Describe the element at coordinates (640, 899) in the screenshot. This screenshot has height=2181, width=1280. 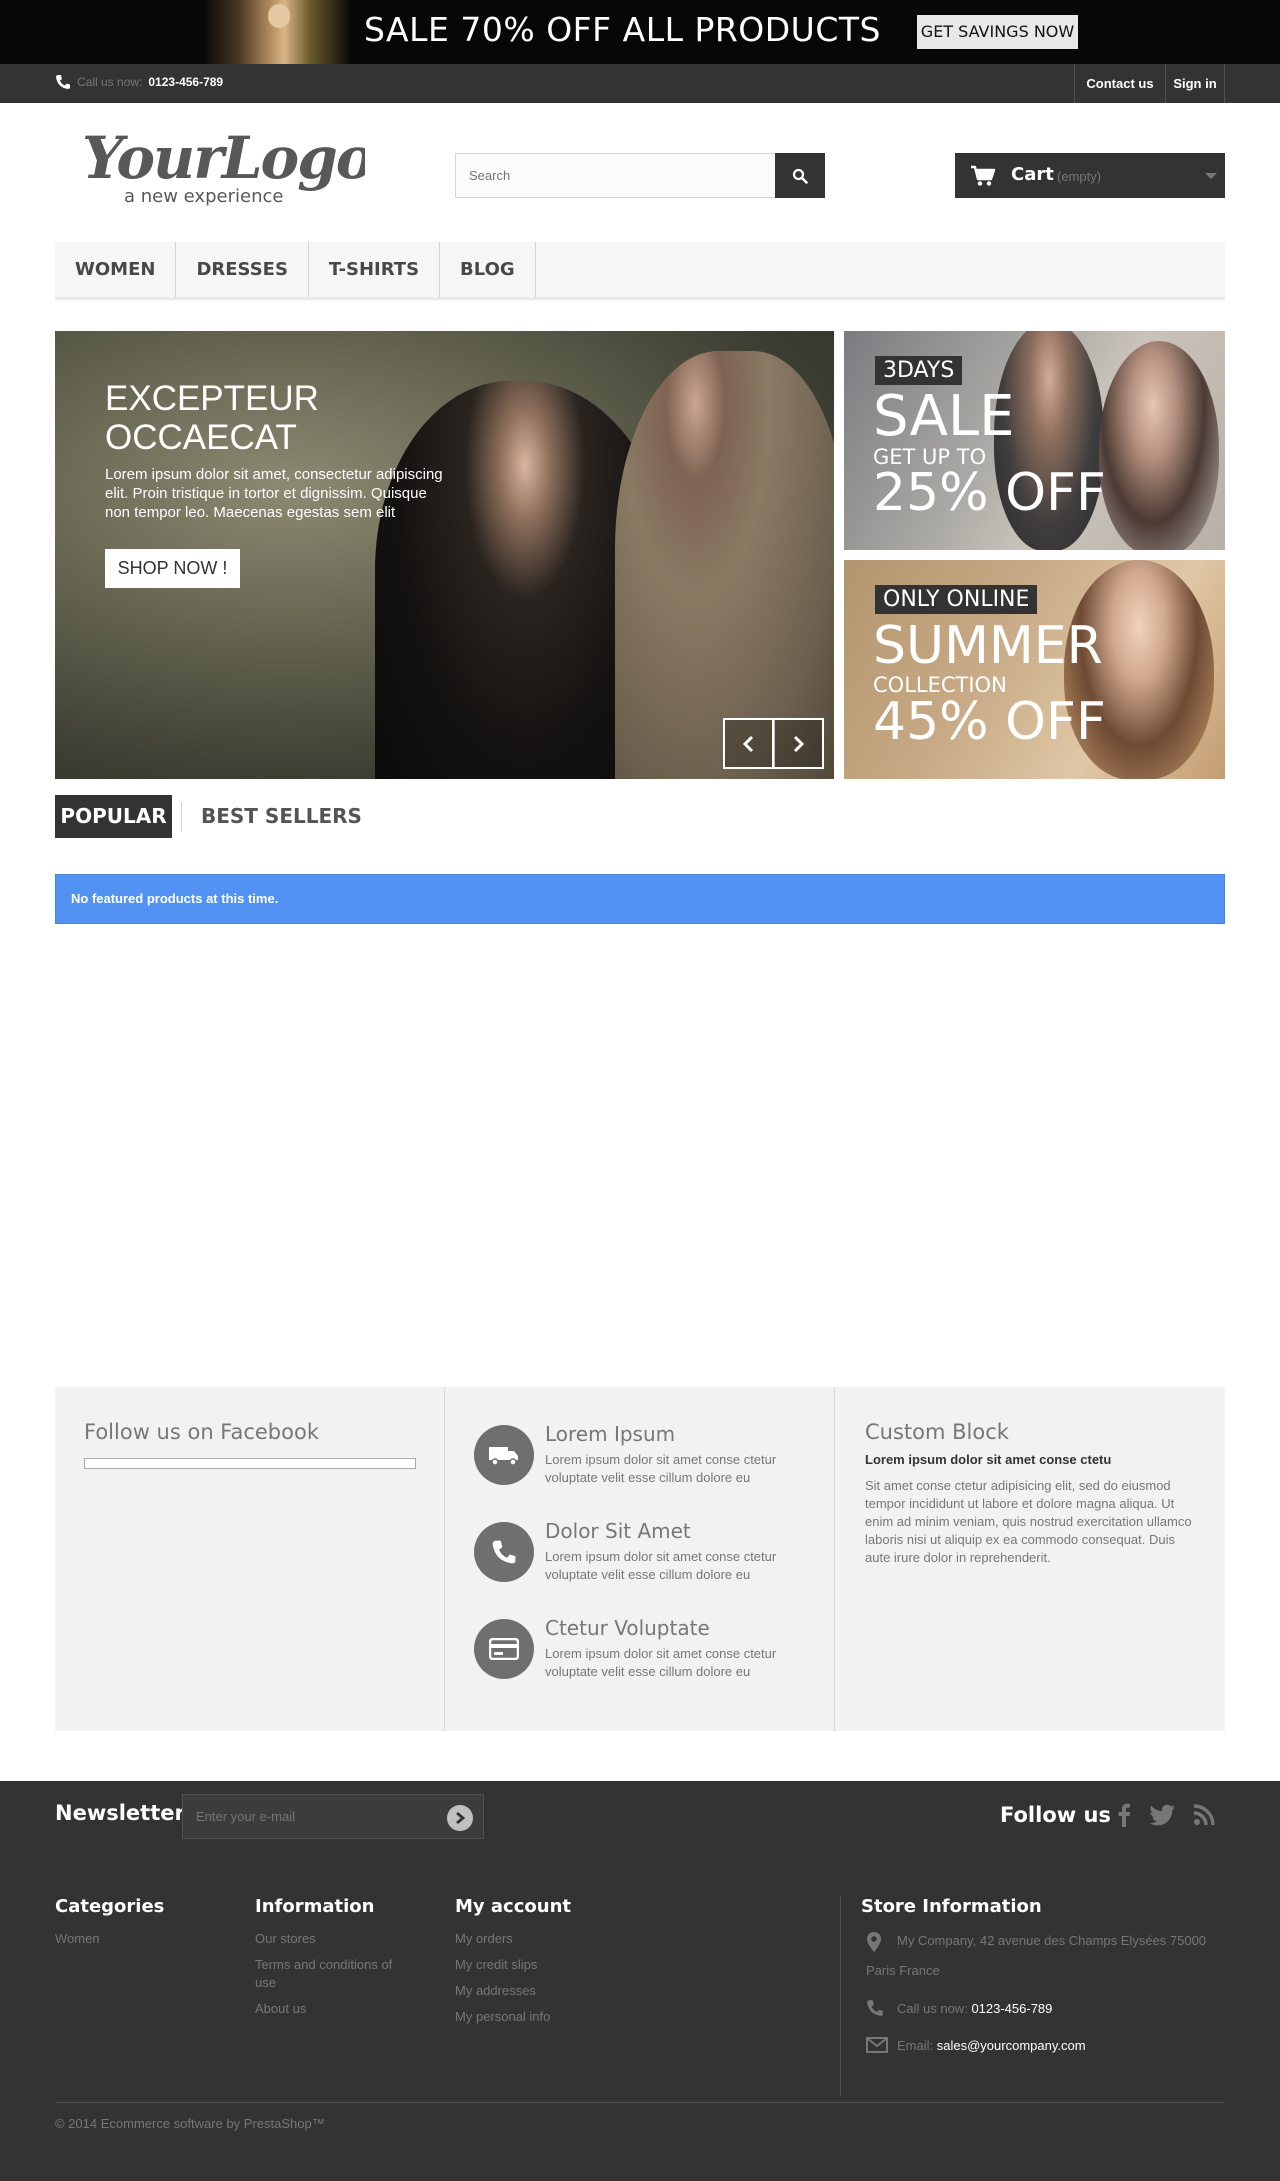
I see `no-products-alert: No featured products at this time.` at that location.